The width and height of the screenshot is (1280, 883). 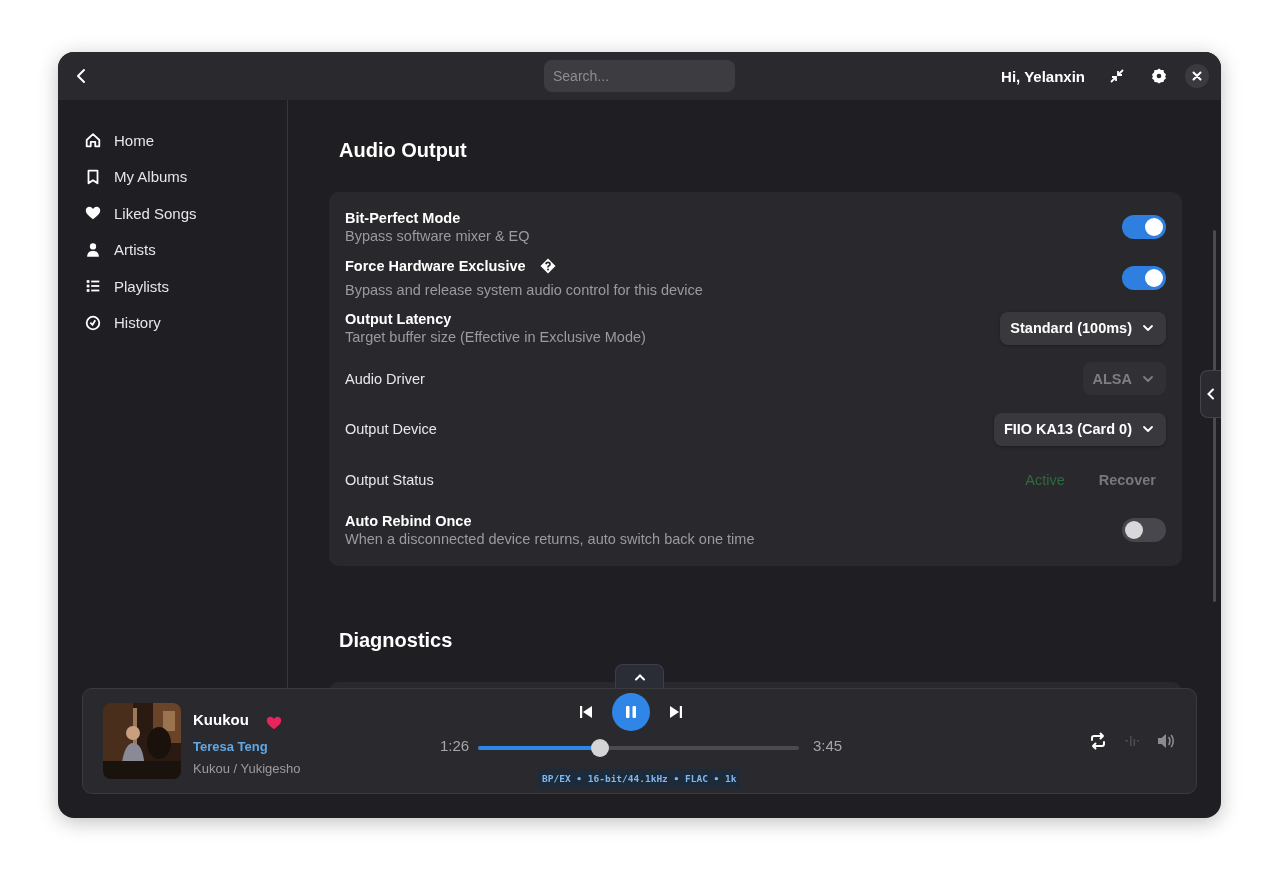 I want to click on close-button, so click(x=1197, y=76).